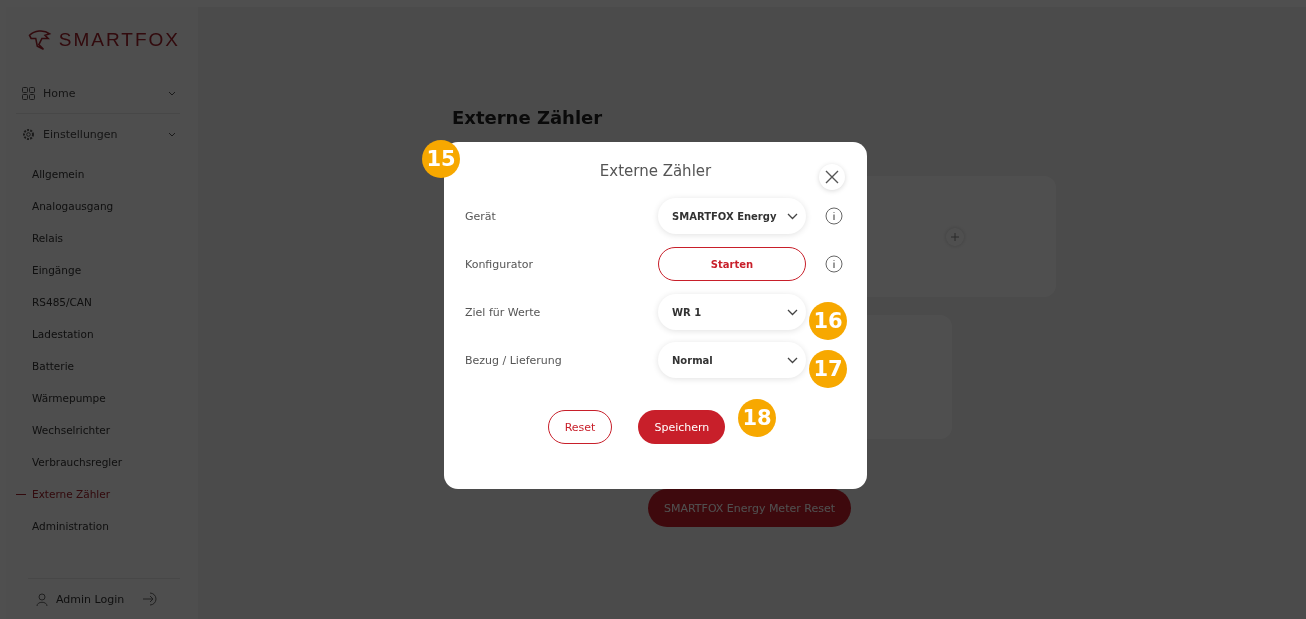 The width and height of the screenshot is (1306, 619). Describe the element at coordinates (580, 427) in the screenshot. I see `reset-button: Reset` at that location.